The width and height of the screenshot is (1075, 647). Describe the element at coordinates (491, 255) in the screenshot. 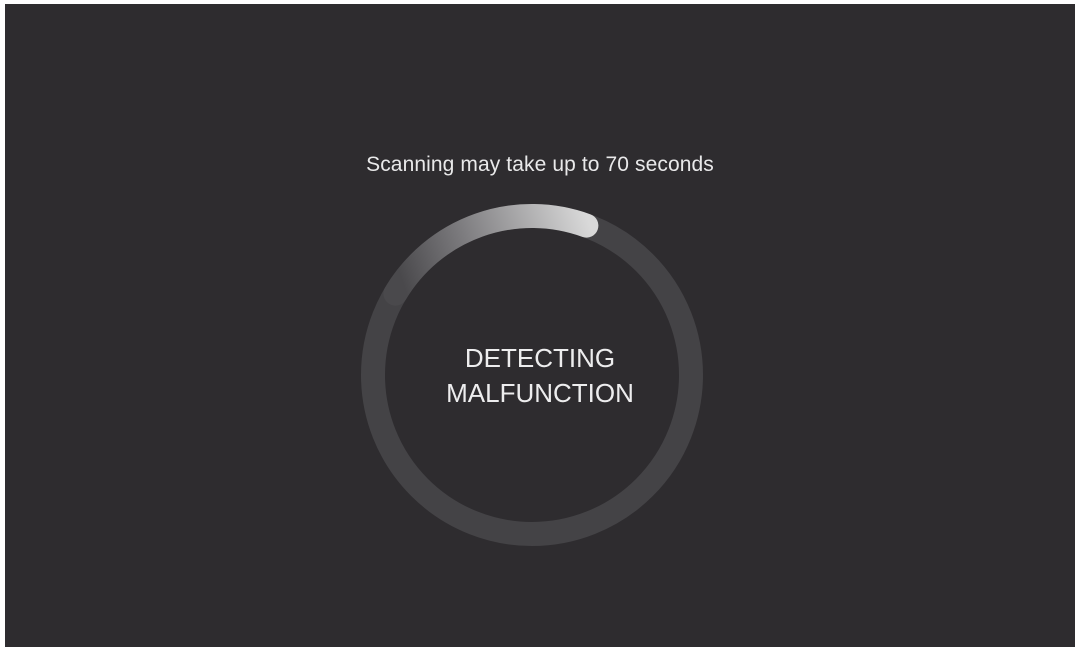

I see `progress-arc` at that location.